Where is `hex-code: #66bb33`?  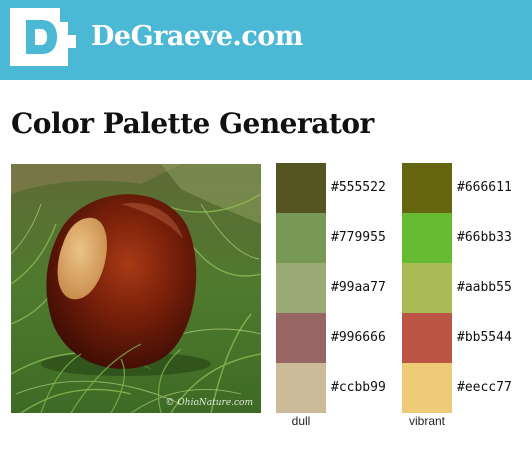 hex-code: #66bb33 is located at coordinates (484, 237).